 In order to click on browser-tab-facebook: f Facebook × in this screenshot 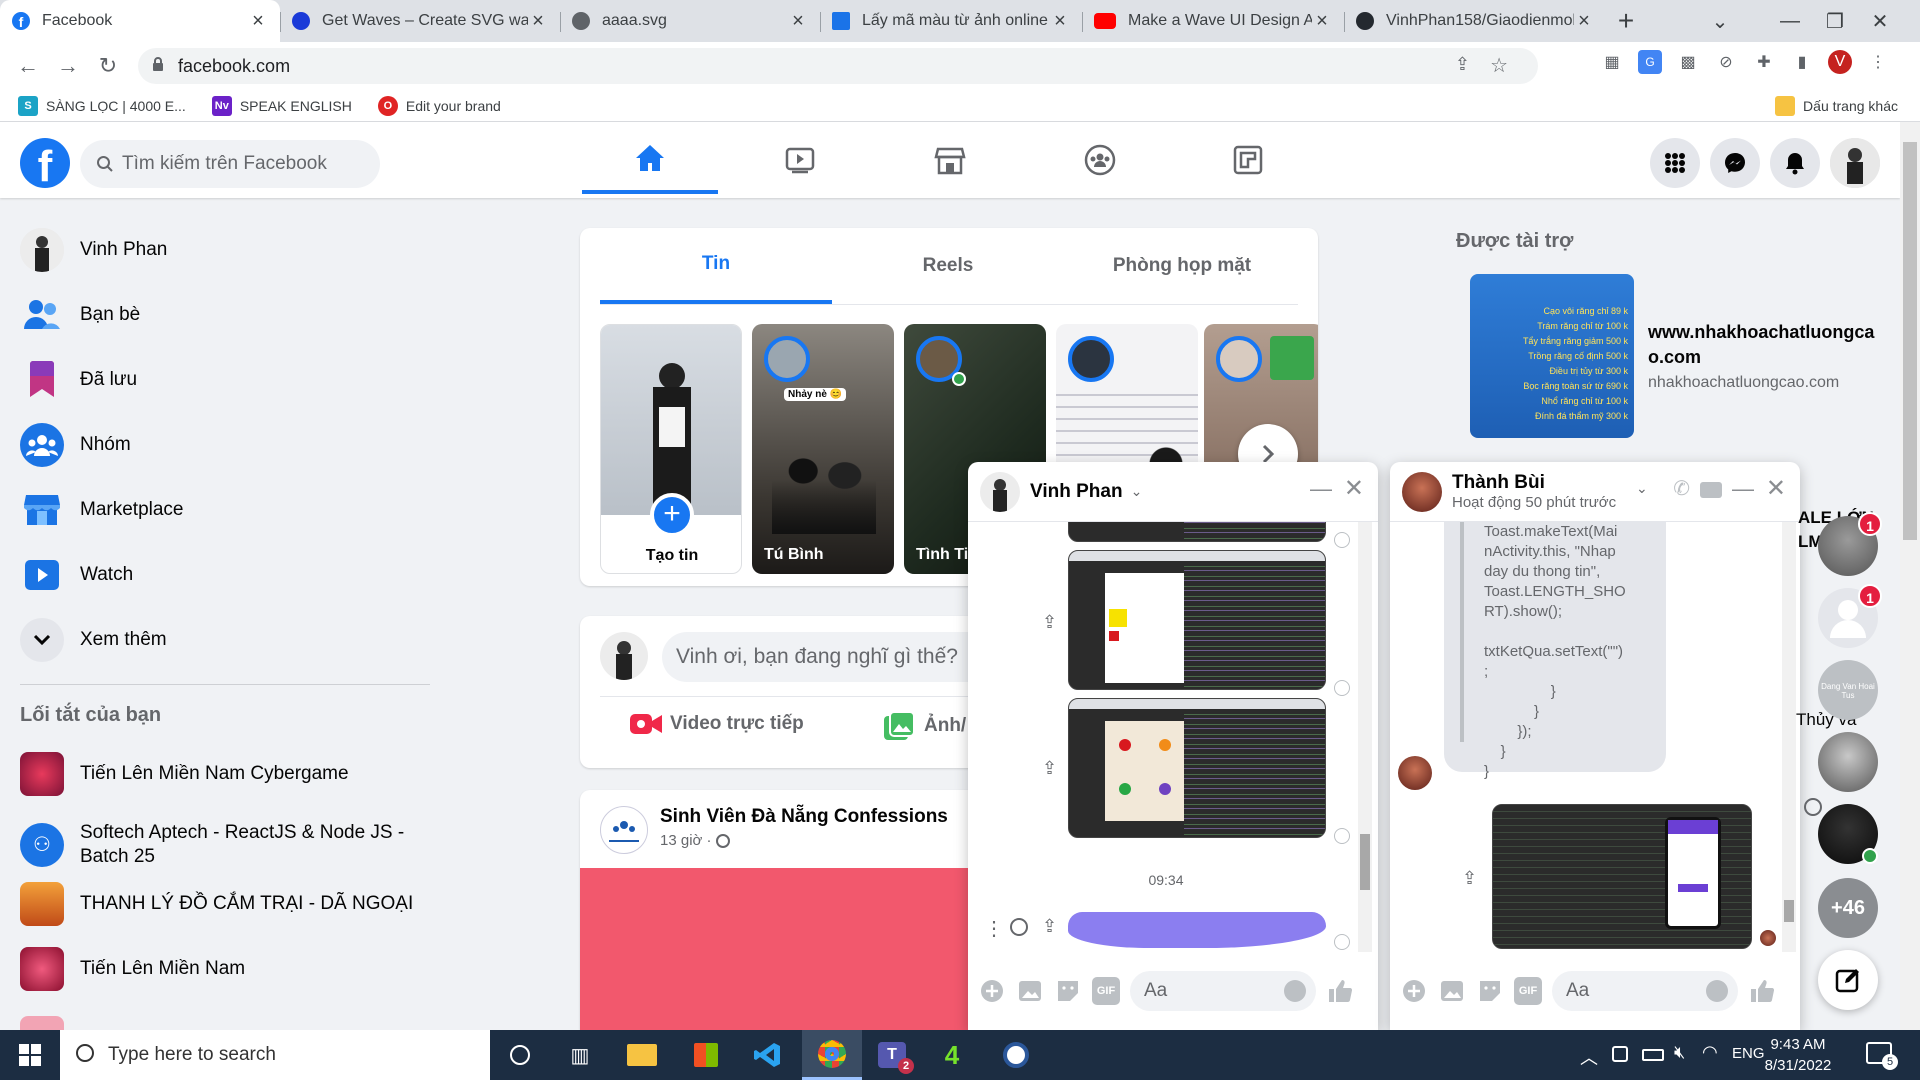, I will do `click(140, 21)`.